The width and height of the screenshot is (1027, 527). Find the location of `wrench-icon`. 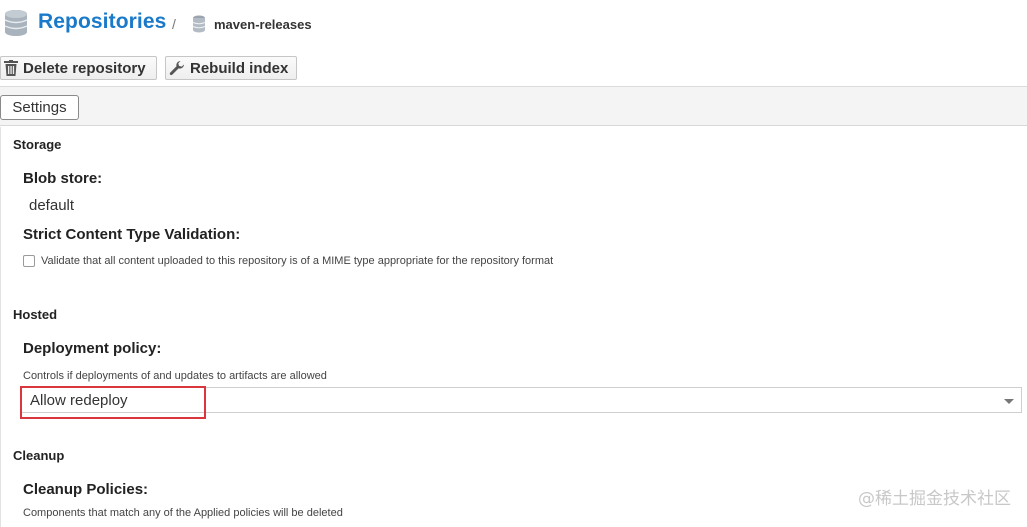

wrench-icon is located at coordinates (176, 68).